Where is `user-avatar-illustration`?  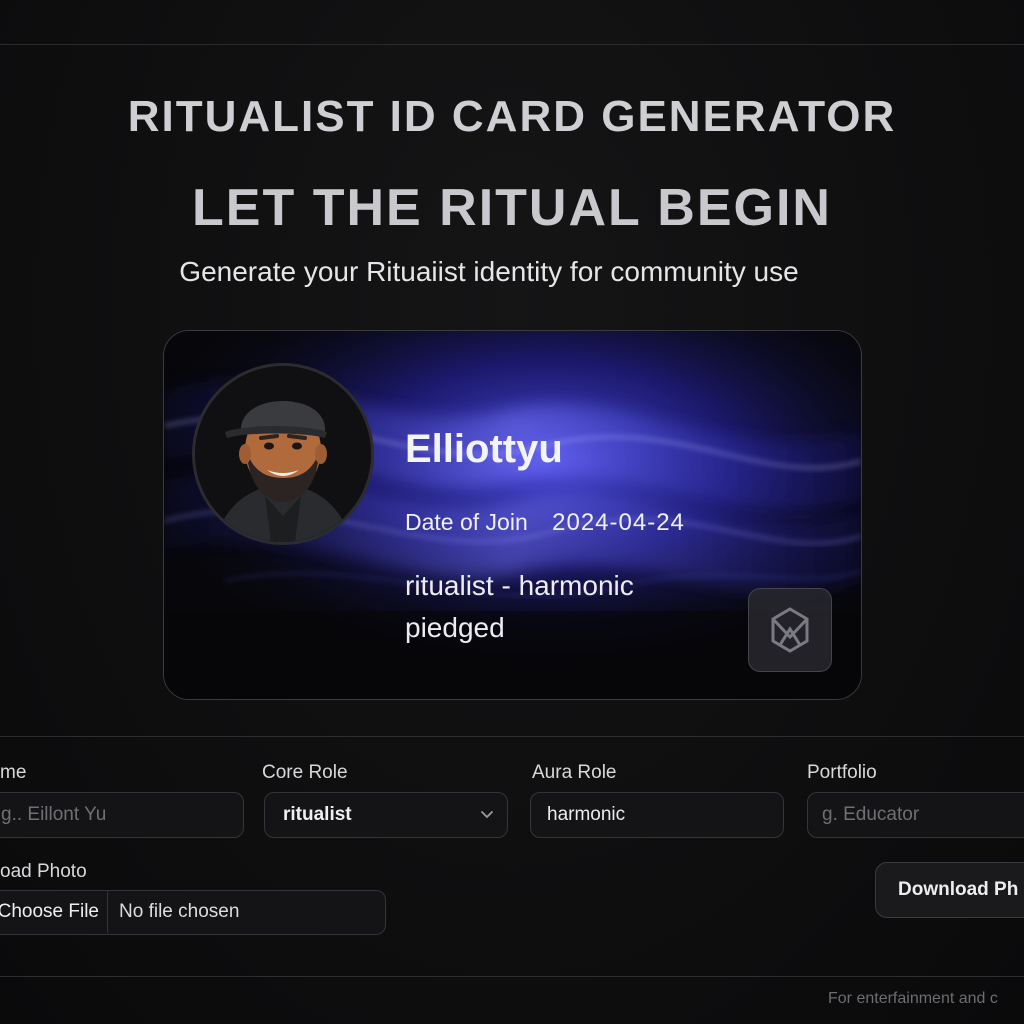 user-avatar-illustration is located at coordinates (283, 454).